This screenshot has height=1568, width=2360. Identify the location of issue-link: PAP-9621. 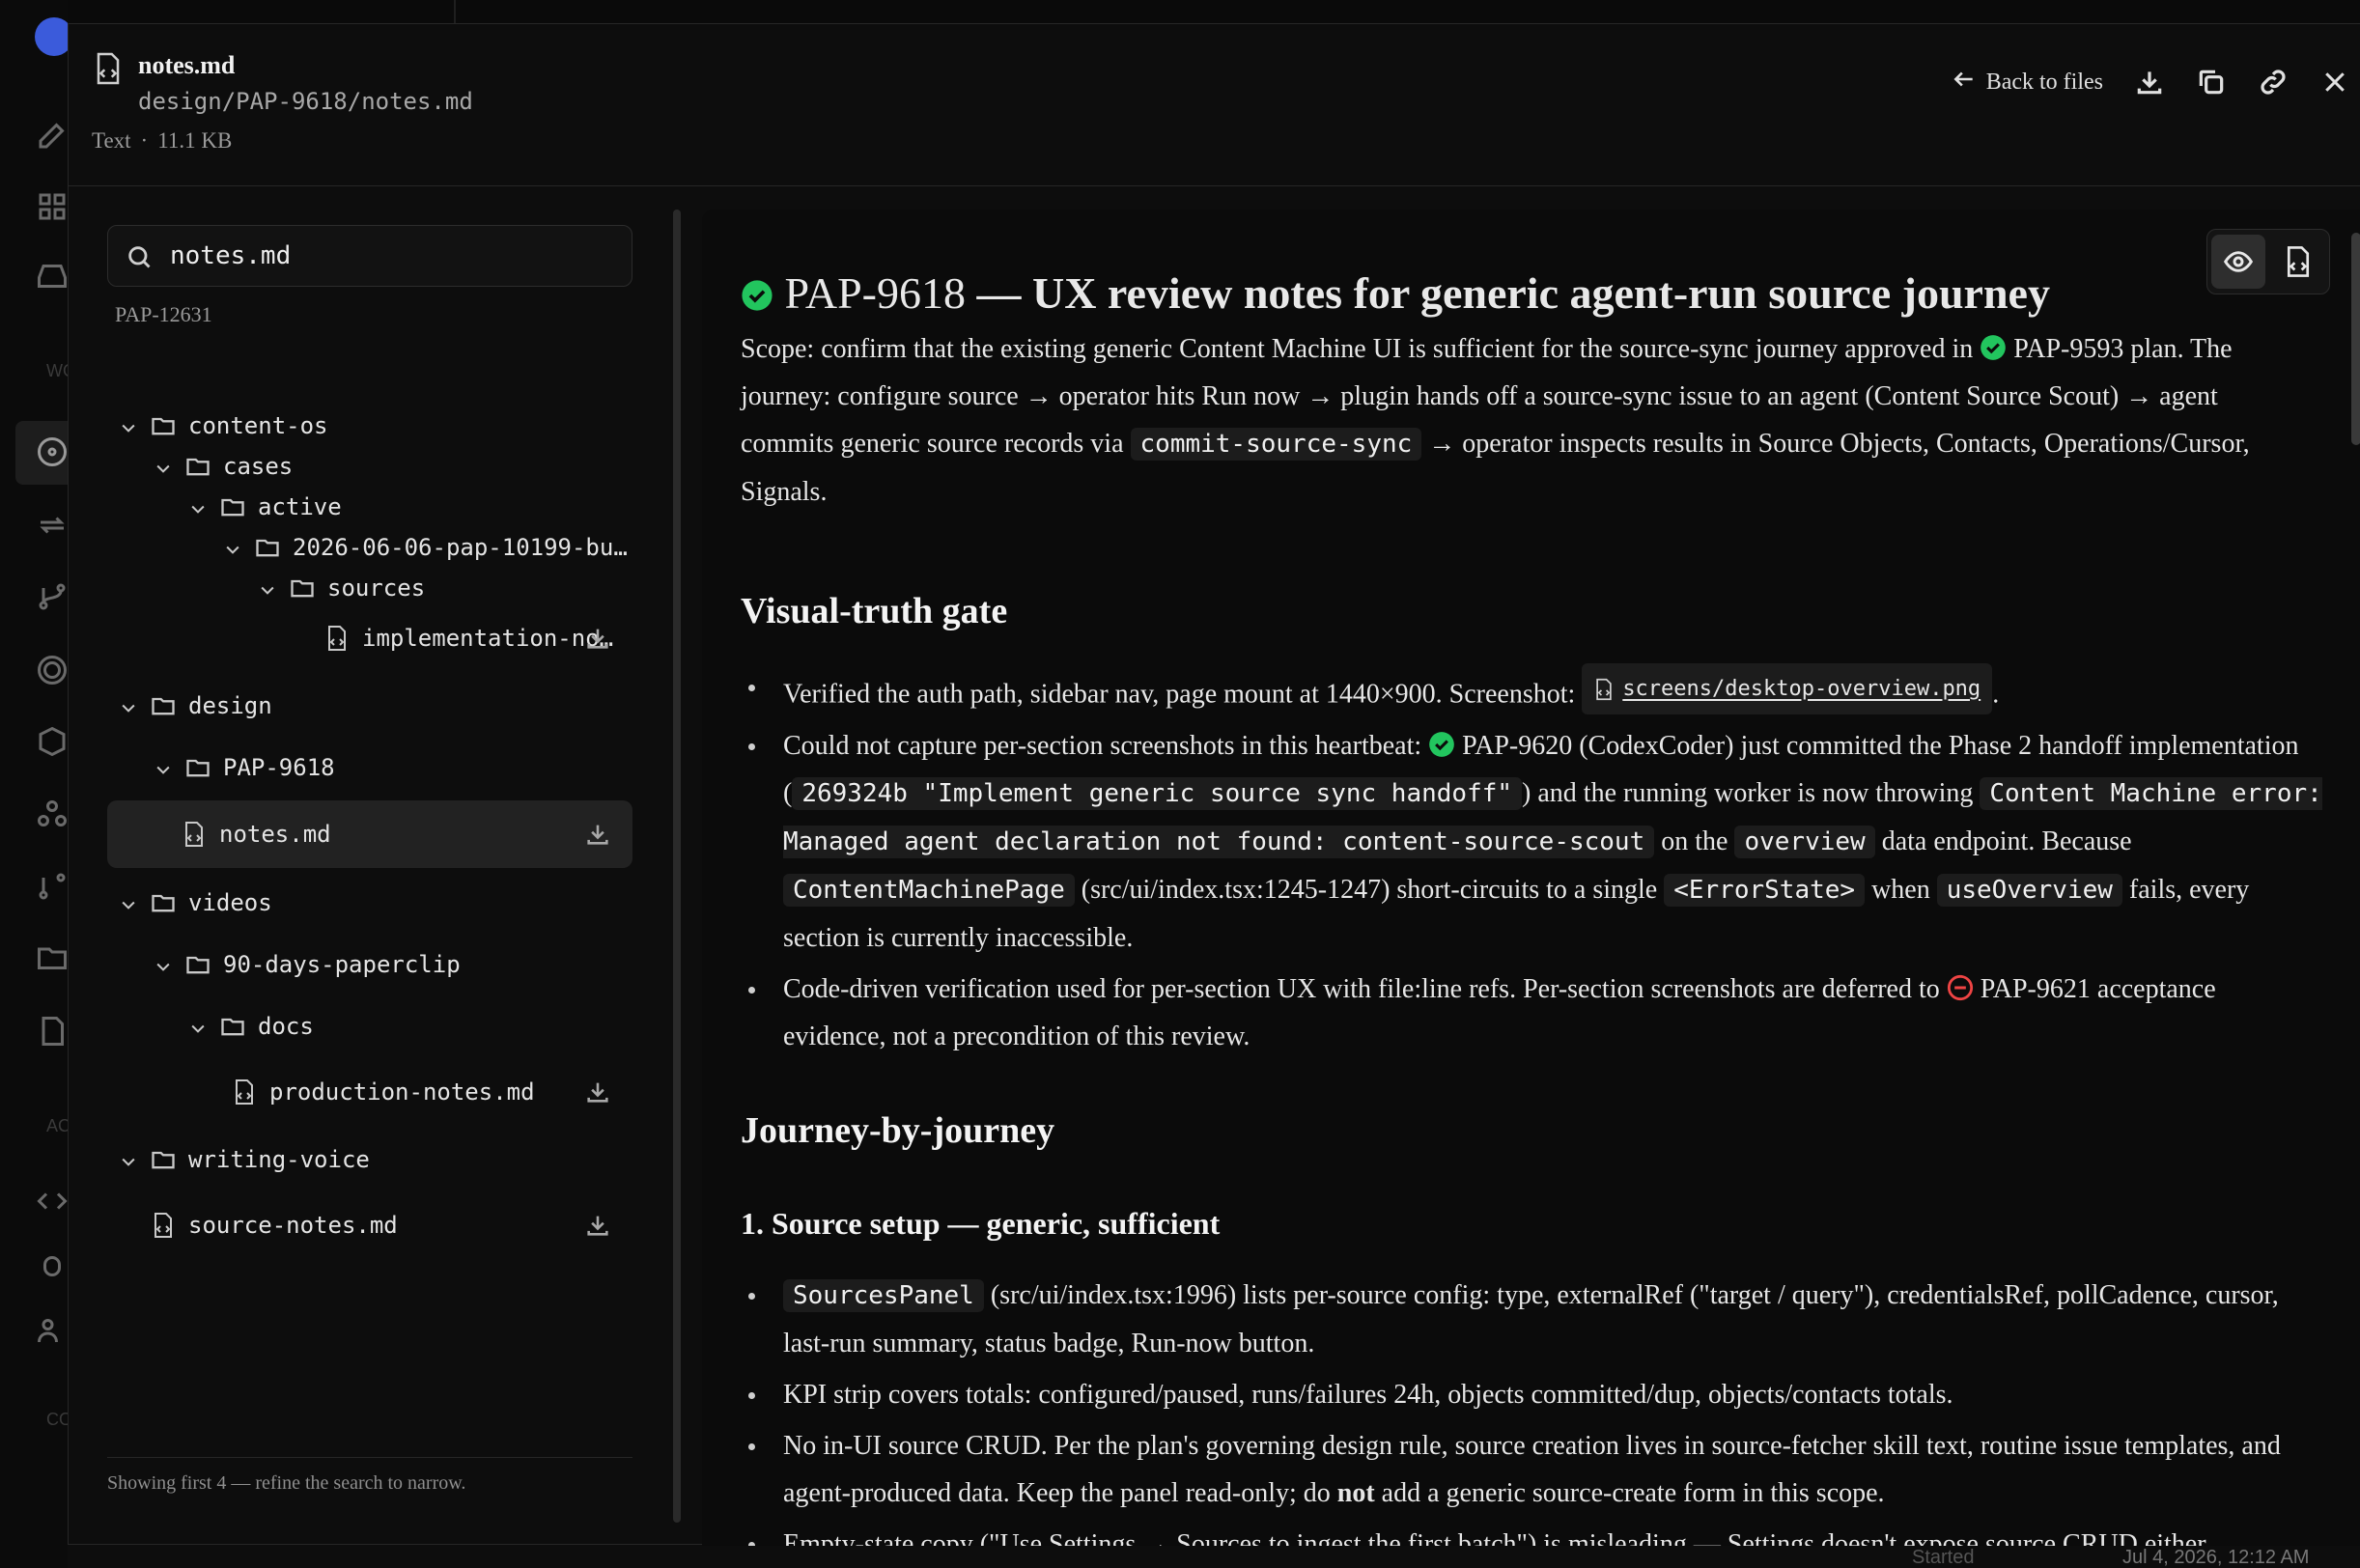
(2036, 989).